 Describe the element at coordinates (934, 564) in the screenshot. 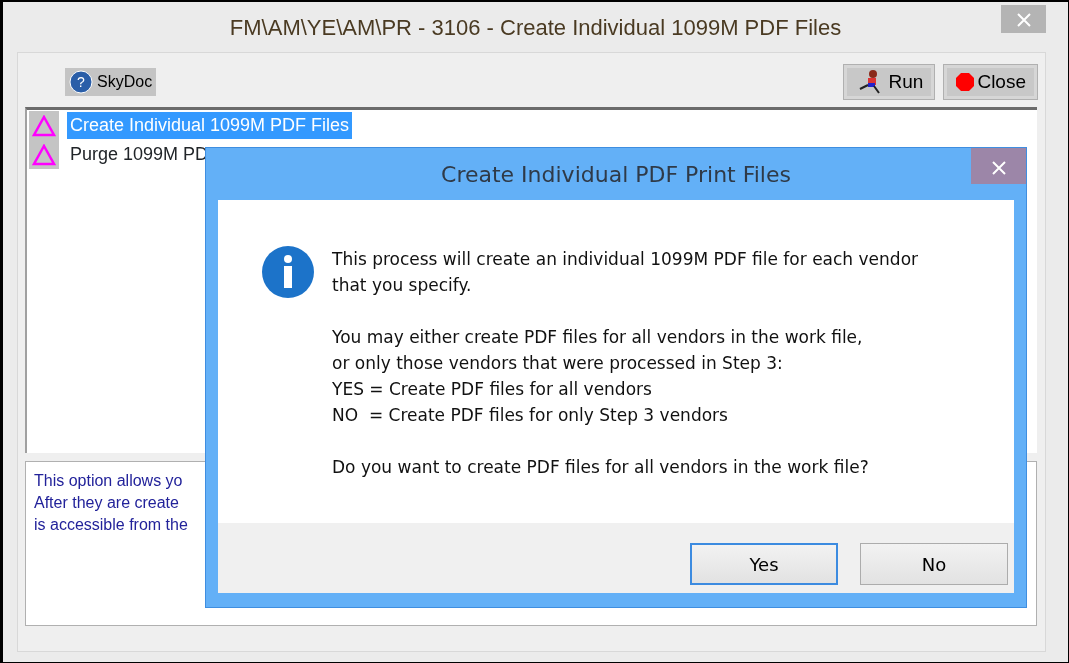

I see `dialog-button: No` at that location.